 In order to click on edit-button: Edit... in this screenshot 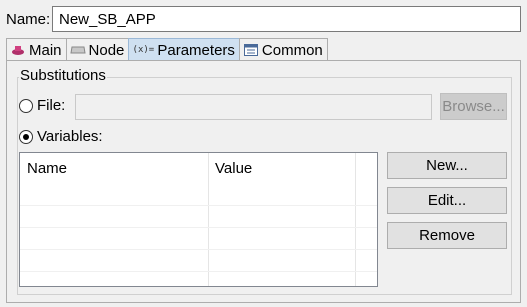, I will do `click(447, 200)`.